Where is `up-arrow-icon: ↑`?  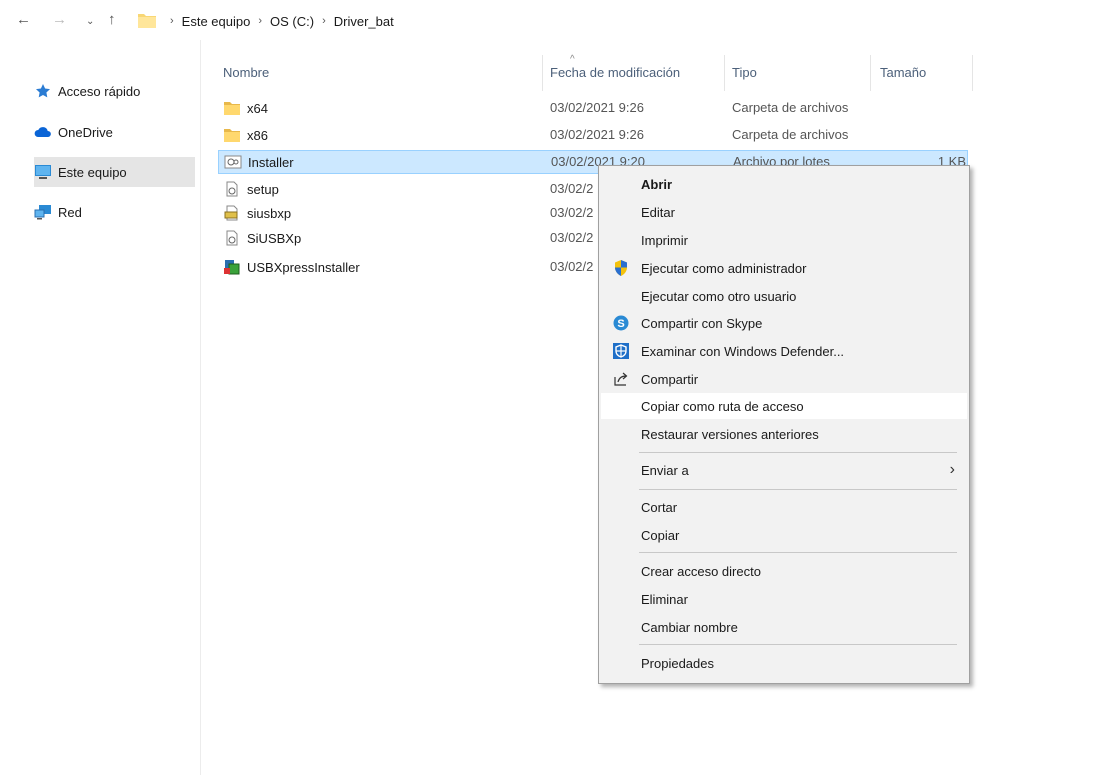
up-arrow-icon: ↑ is located at coordinates (112, 20).